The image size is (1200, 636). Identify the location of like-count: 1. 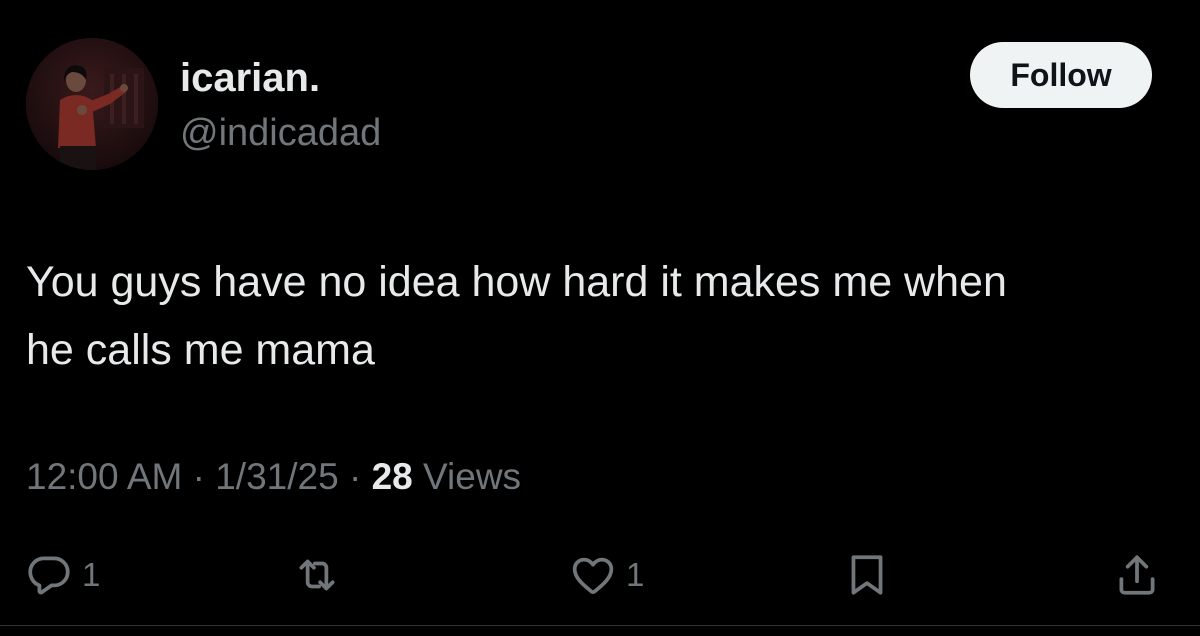
(635, 574).